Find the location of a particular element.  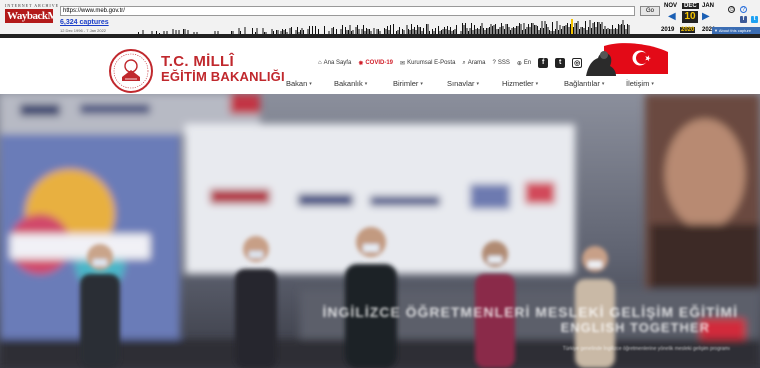

help-icon: ? is located at coordinates (743, 9).